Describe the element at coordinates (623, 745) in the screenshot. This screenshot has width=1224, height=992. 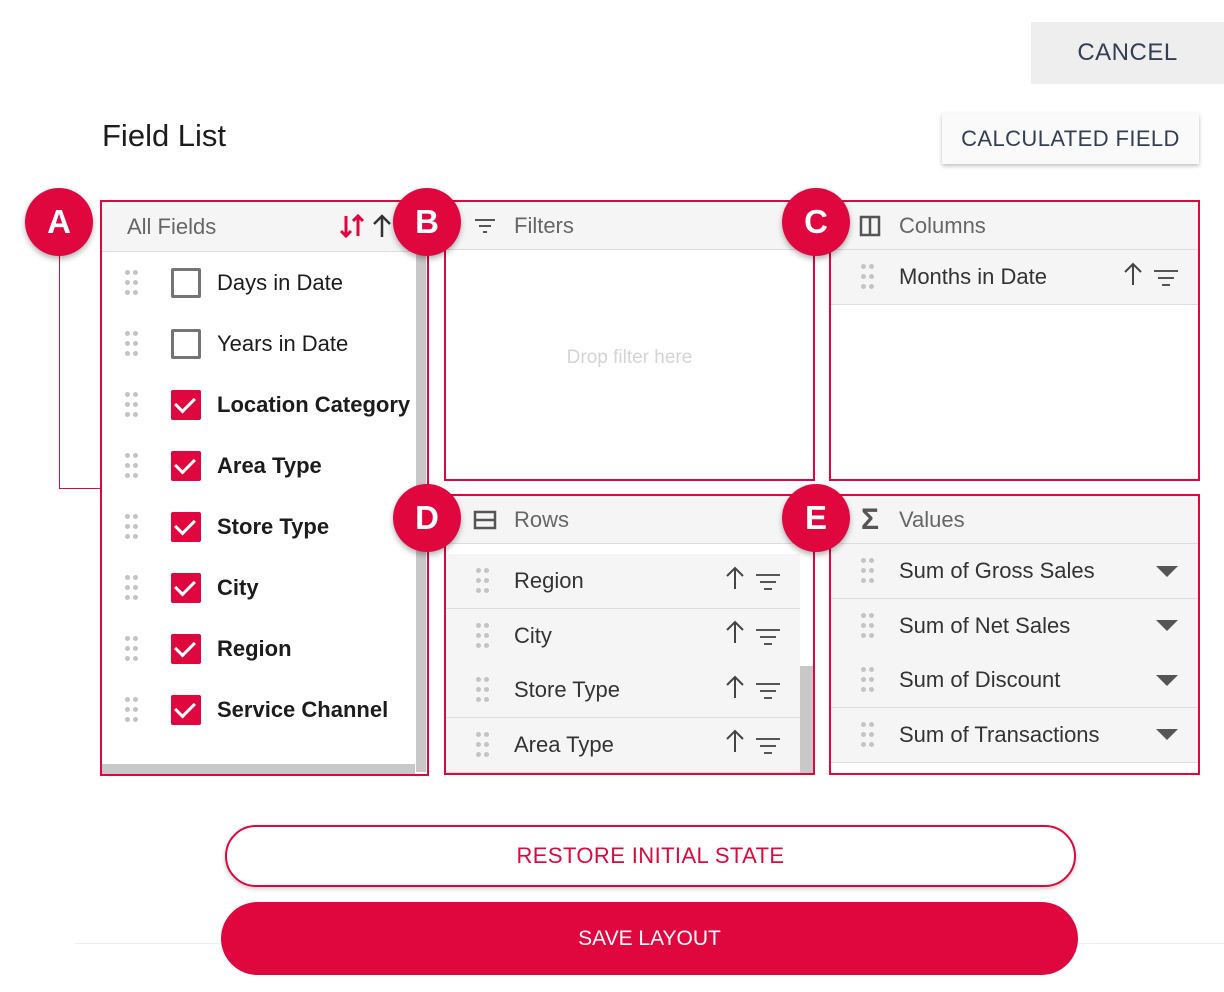
I see `row-pill: Area Type` at that location.